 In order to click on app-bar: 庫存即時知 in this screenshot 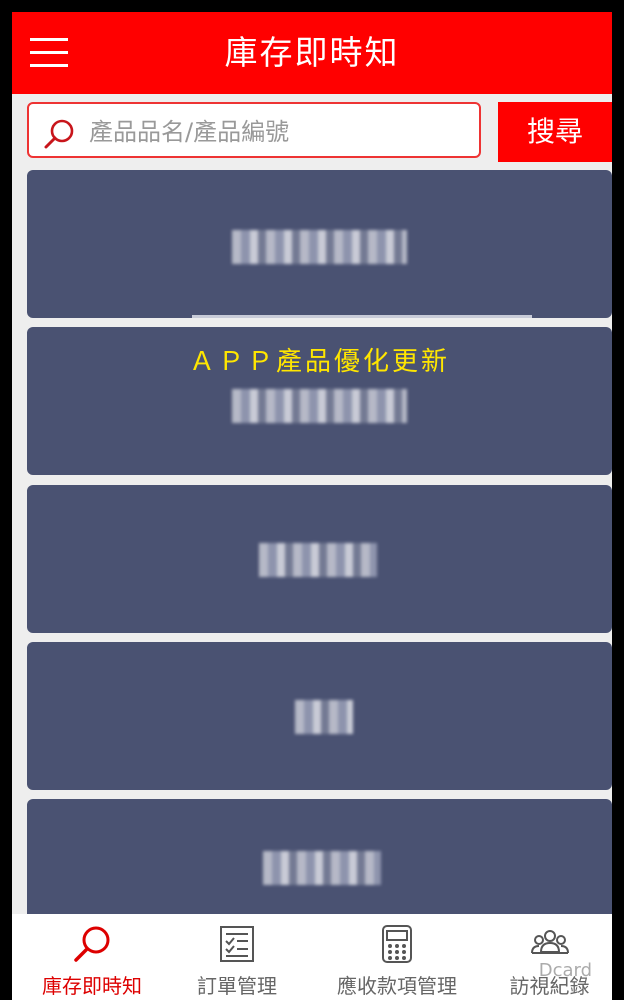, I will do `click(312, 53)`.